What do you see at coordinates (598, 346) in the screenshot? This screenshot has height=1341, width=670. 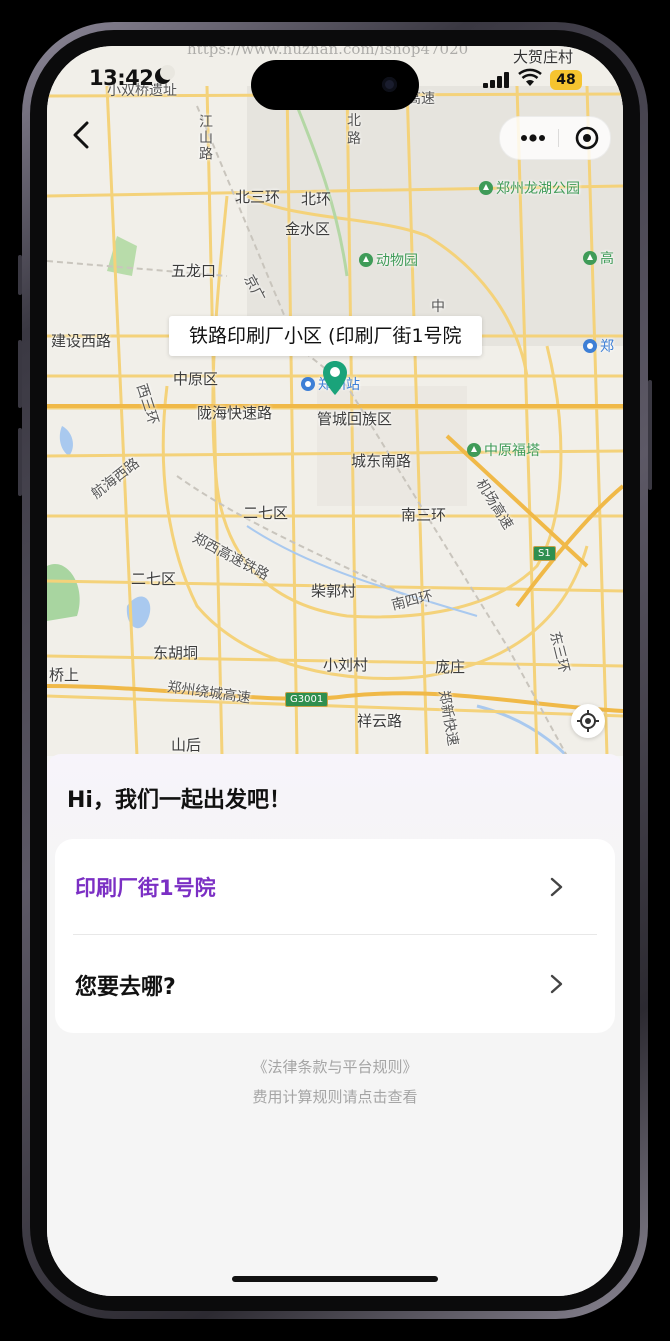 I see `map-poi-zheng: 郑` at bounding box center [598, 346].